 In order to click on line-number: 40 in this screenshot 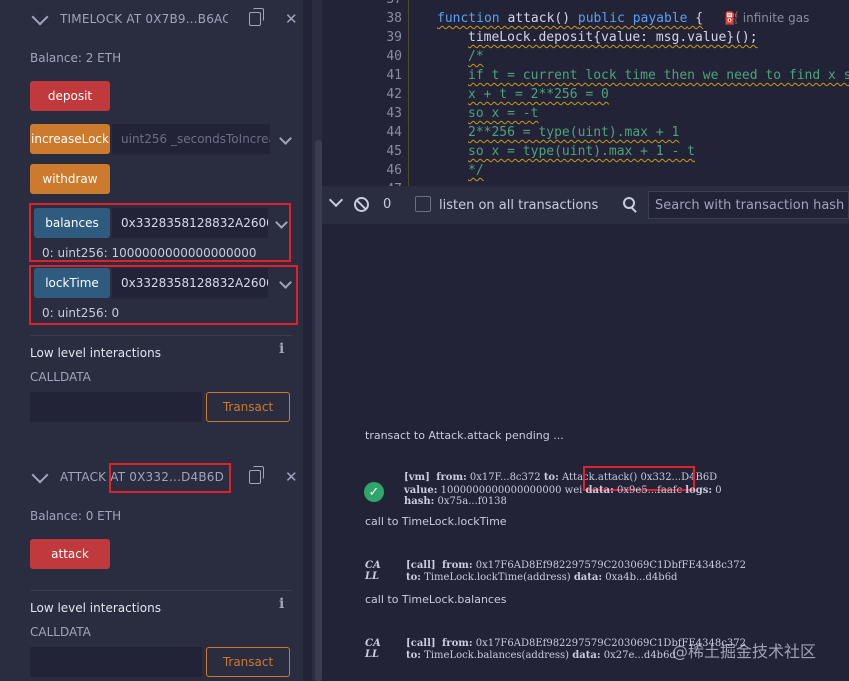, I will do `click(394, 56)`.